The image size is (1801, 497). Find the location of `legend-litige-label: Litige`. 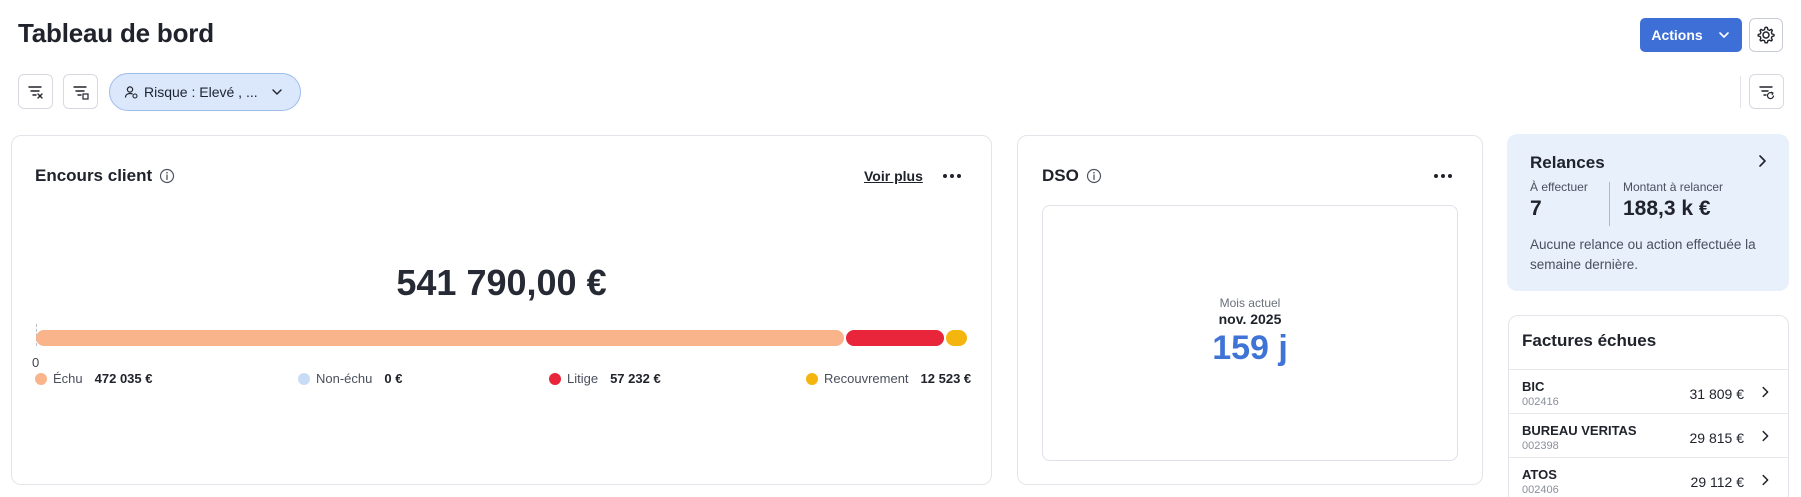

legend-litige-label: Litige is located at coordinates (583, 378).